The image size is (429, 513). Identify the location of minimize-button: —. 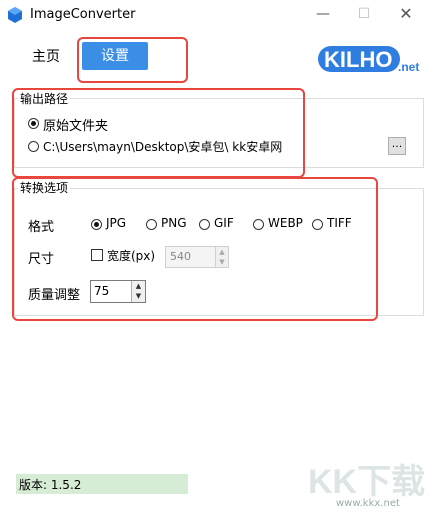
(323, 15).